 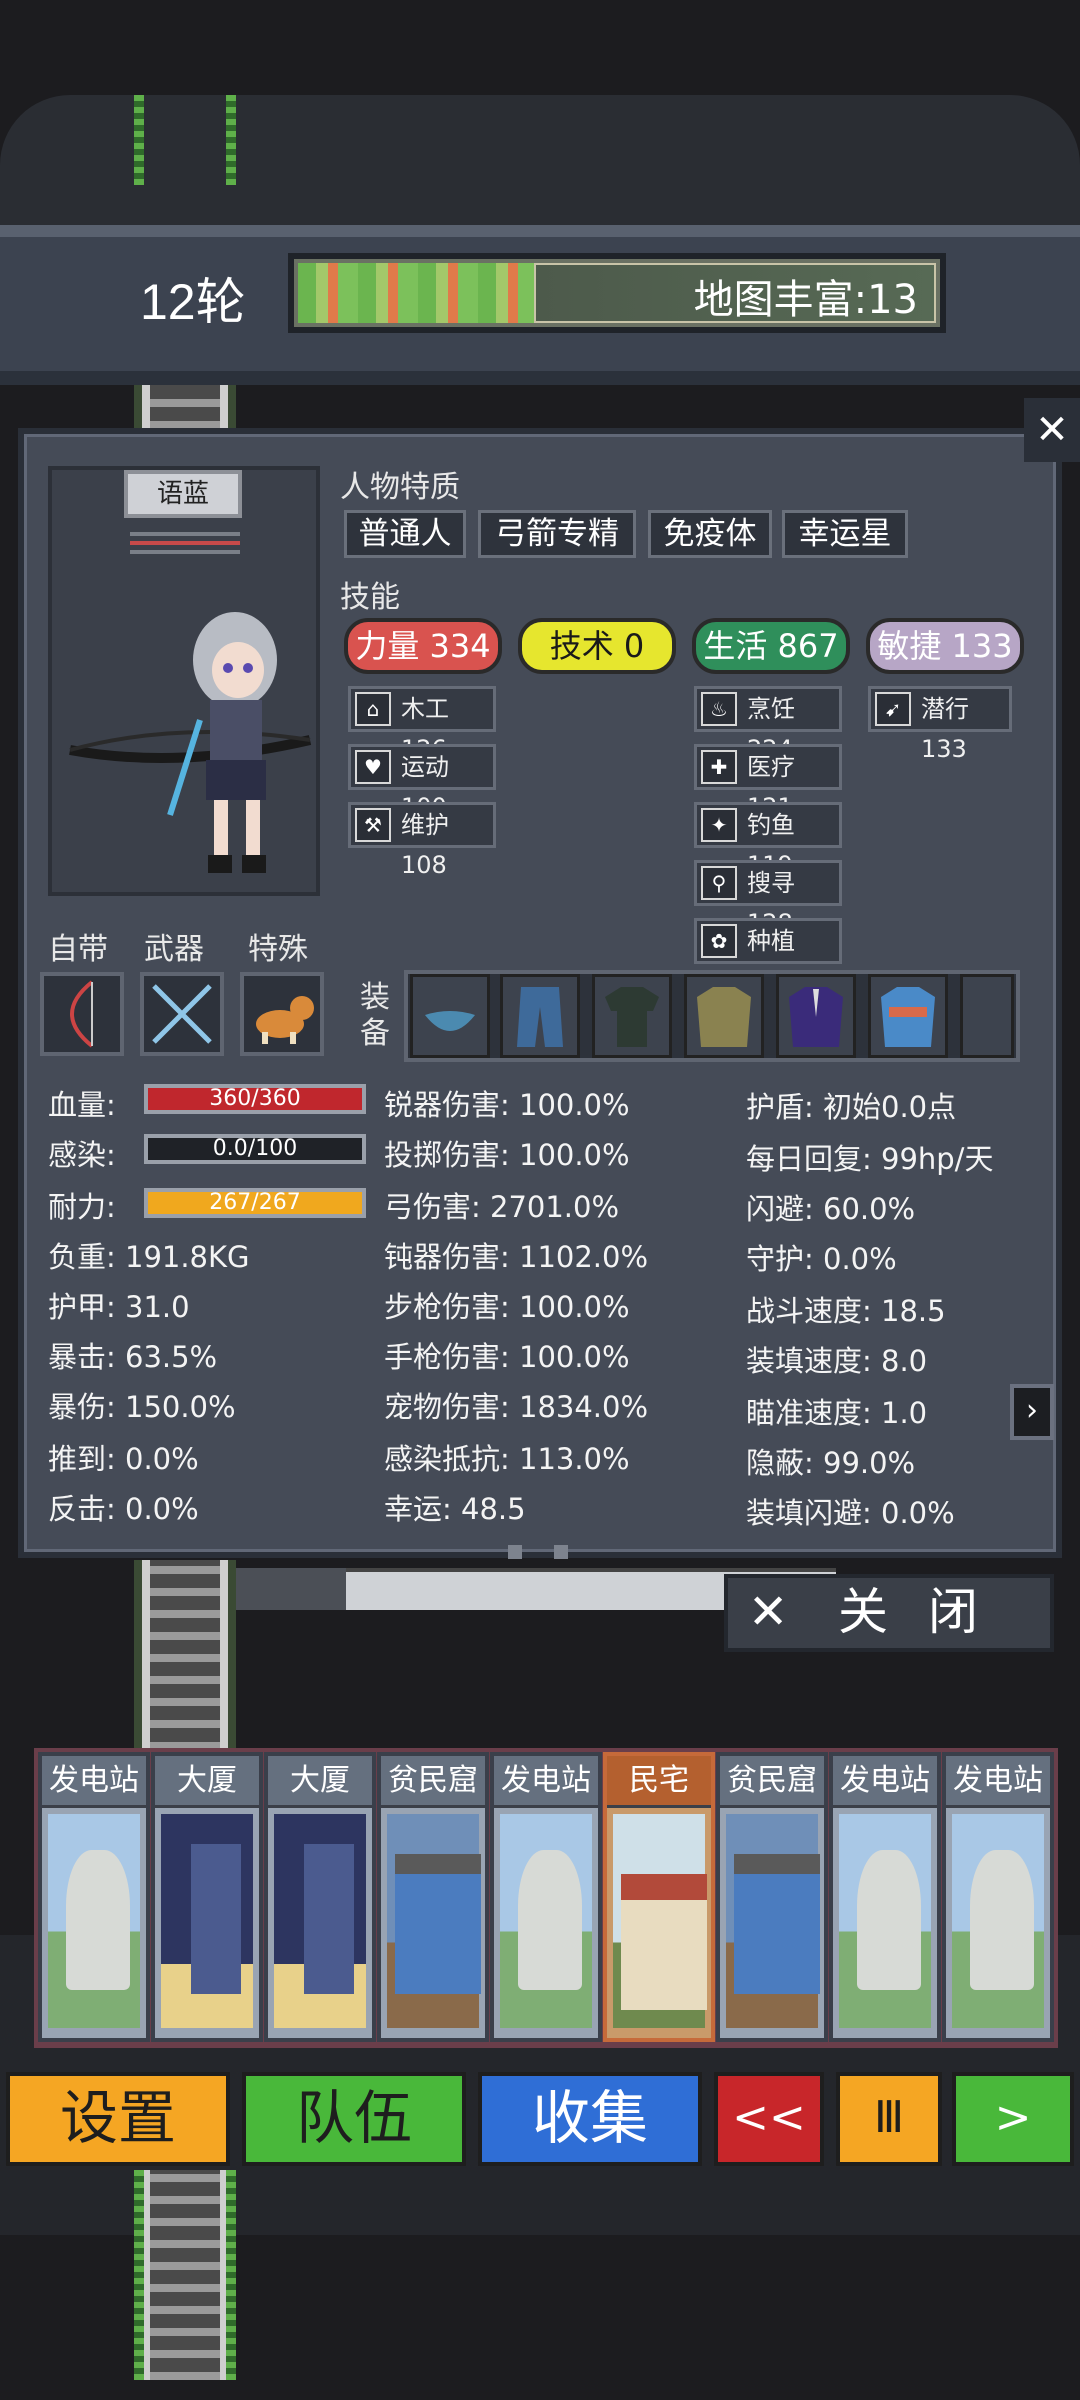 What do you see at coordinates (507, 1155) in the screenshot?
I see `stat-throw-damage: 投掷伤害: 100.0%` at bounding box center [507, 1155].